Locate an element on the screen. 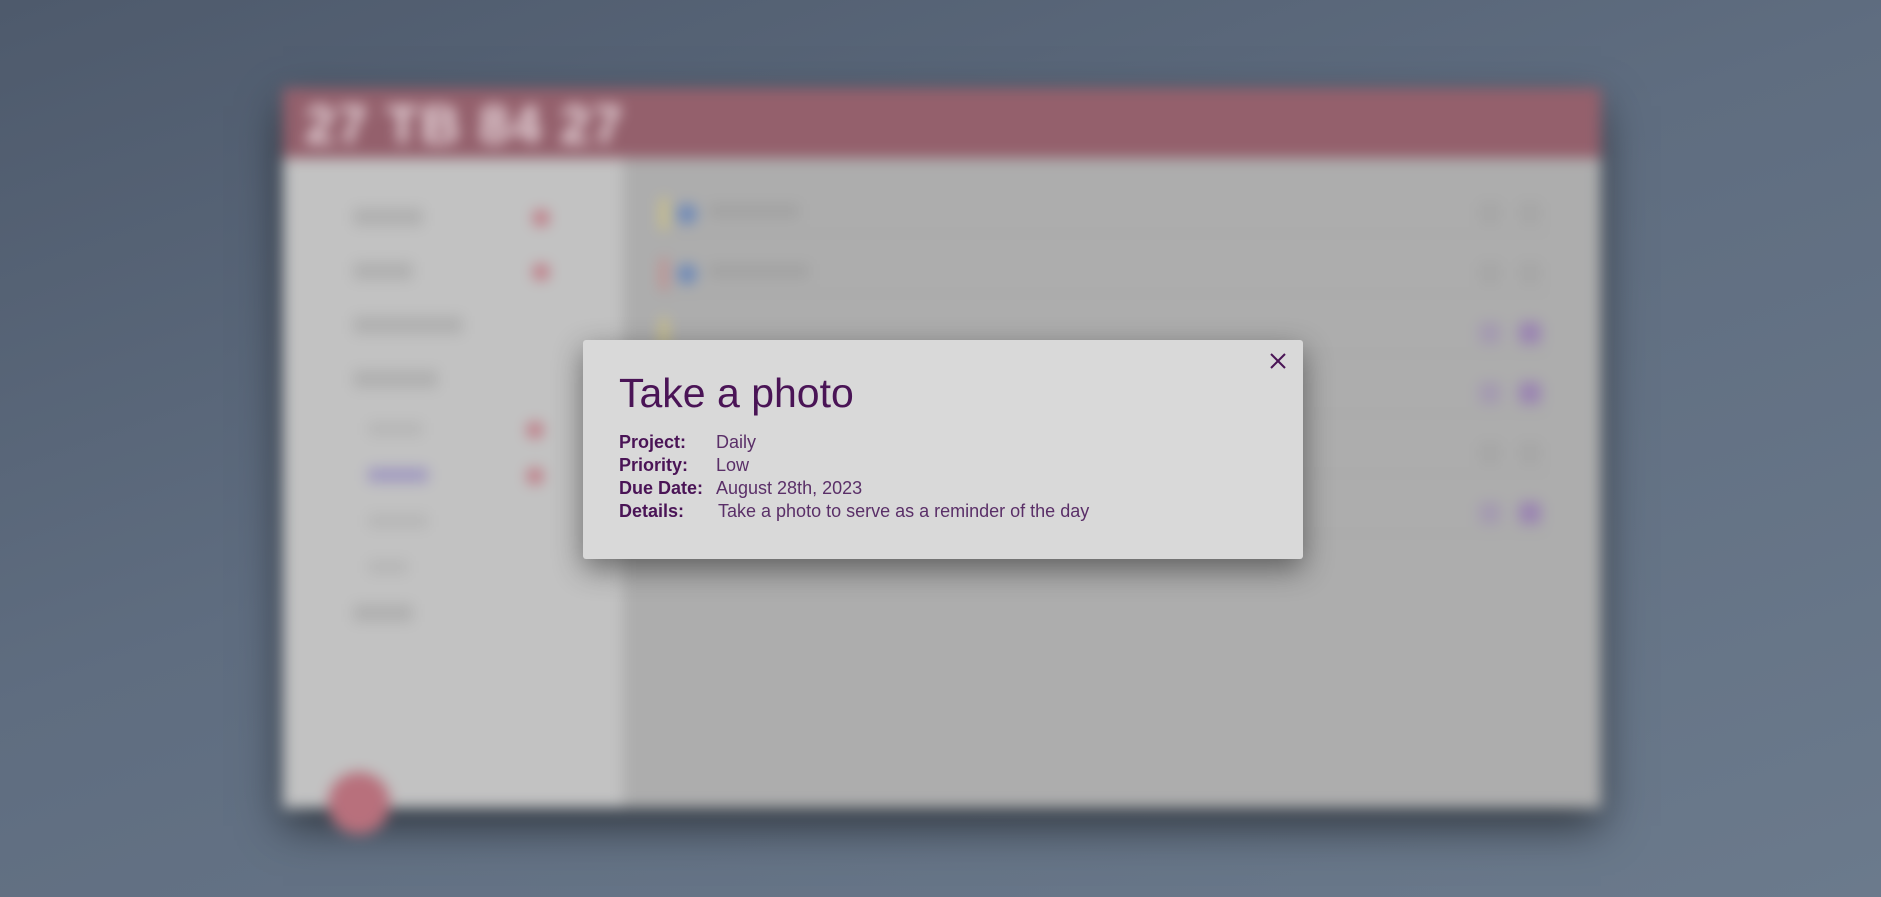 Image resolution: width=1881 pixels, height=897 pixels. project-value: Daily is located at coordinates (736, 442).